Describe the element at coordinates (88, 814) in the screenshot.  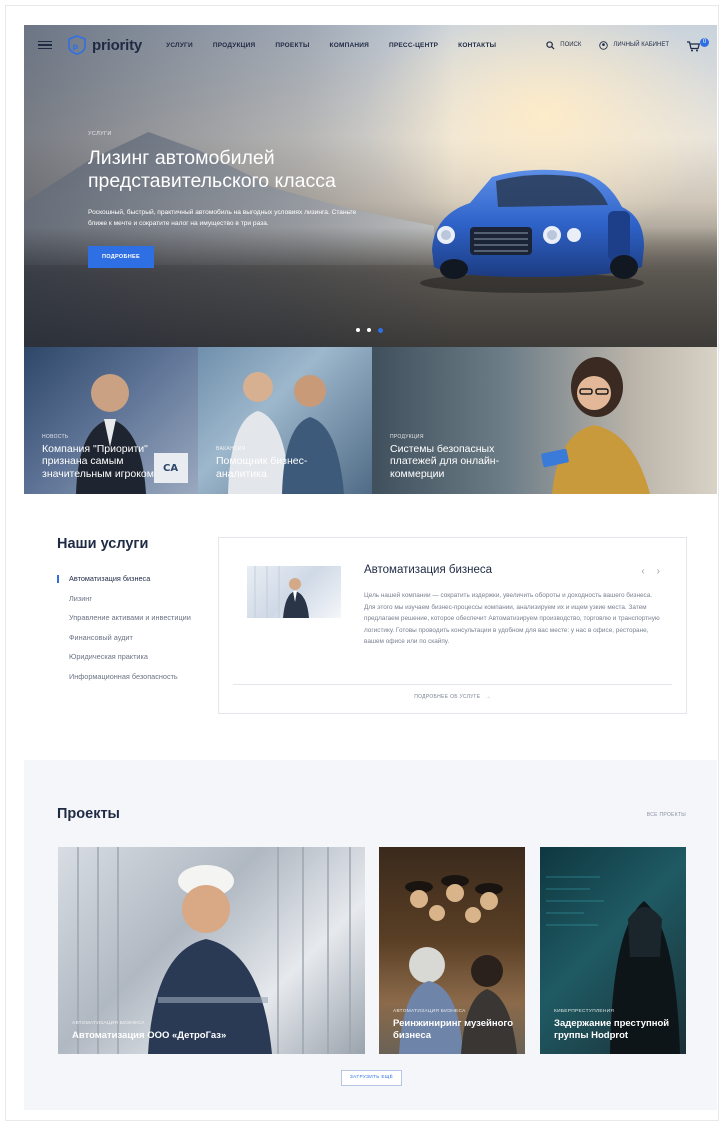
I see `projects-title: Проекты` at that location.